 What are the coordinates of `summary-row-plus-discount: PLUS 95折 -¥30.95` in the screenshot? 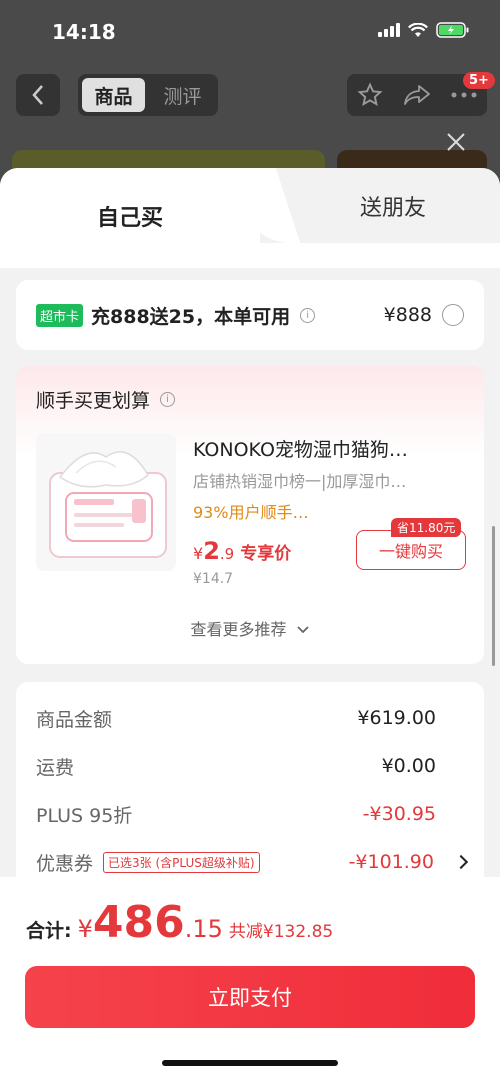 It's located at (236, 815).